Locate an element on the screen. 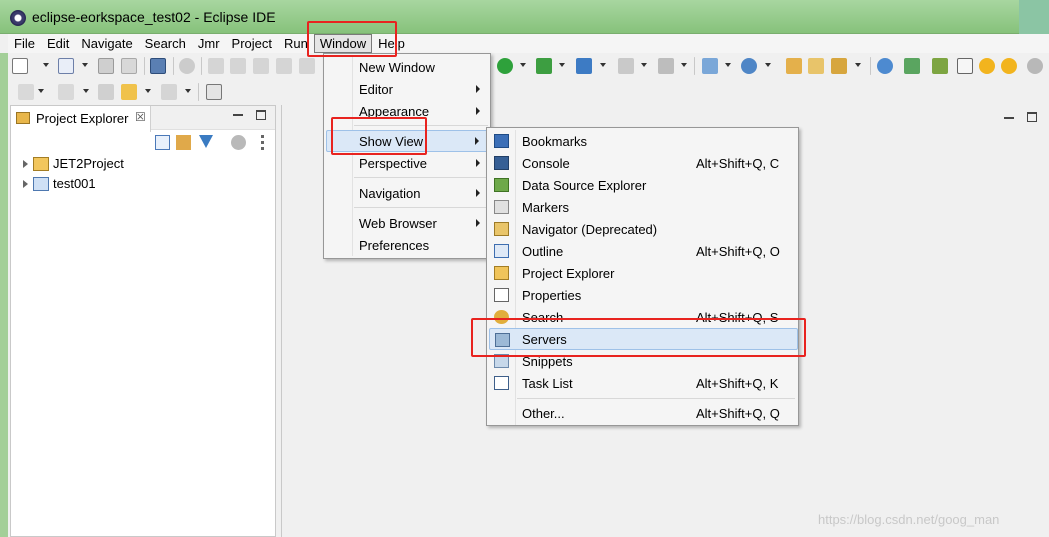 The image size is (1049, 537). view-options-icon is located at coordinates (238, 142).